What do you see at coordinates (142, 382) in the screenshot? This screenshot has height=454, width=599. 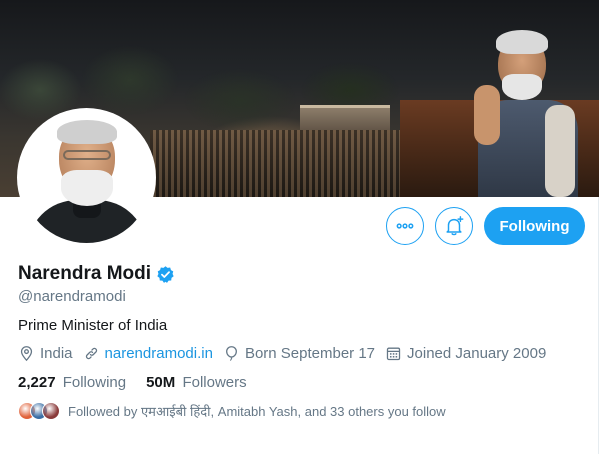 I see `profile-stats-row: 2,227 Following 50M Followers` at bounding box center [142, 382].